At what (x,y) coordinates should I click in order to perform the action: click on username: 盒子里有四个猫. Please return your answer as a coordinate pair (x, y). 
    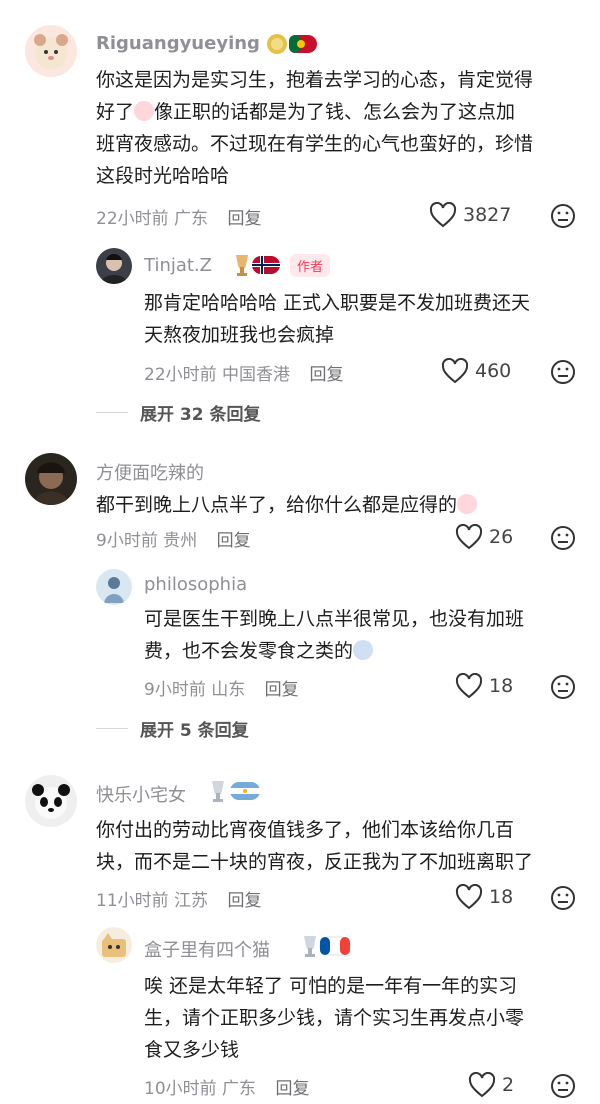
    Looking at the image, I should click on (207, 949).